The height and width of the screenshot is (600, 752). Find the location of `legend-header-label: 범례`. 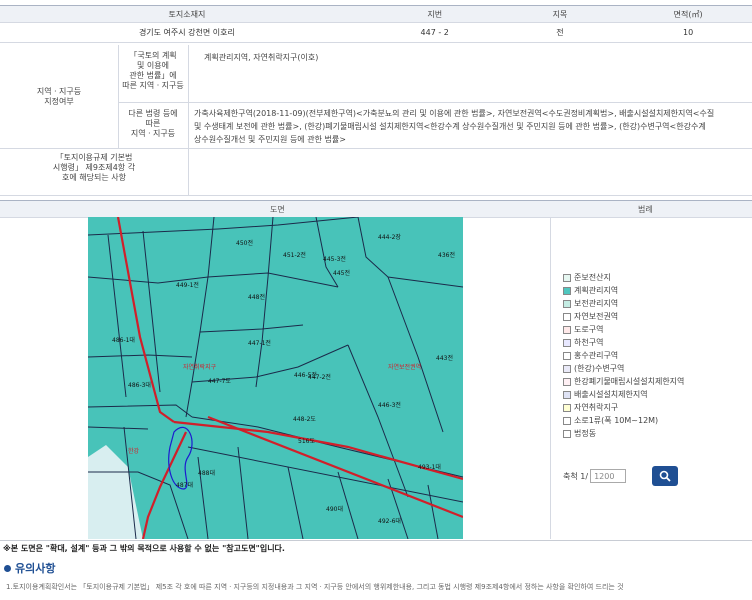

legend-header-label: 범례 is located at coordinates (645, 209).